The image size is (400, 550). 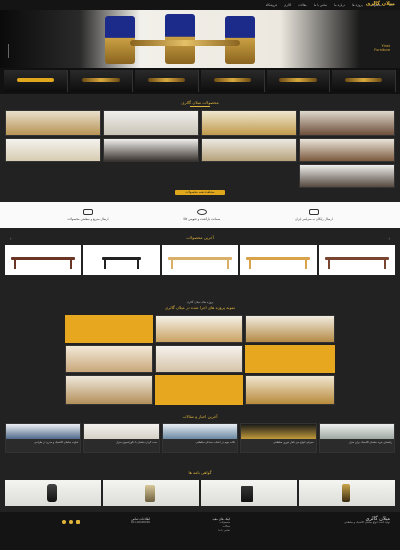 What do you see at coordinates (200, 192) in the screenshot?
I see `view-all-products-button: مشاهده همه محصولات` at bounding box center [200, 192].